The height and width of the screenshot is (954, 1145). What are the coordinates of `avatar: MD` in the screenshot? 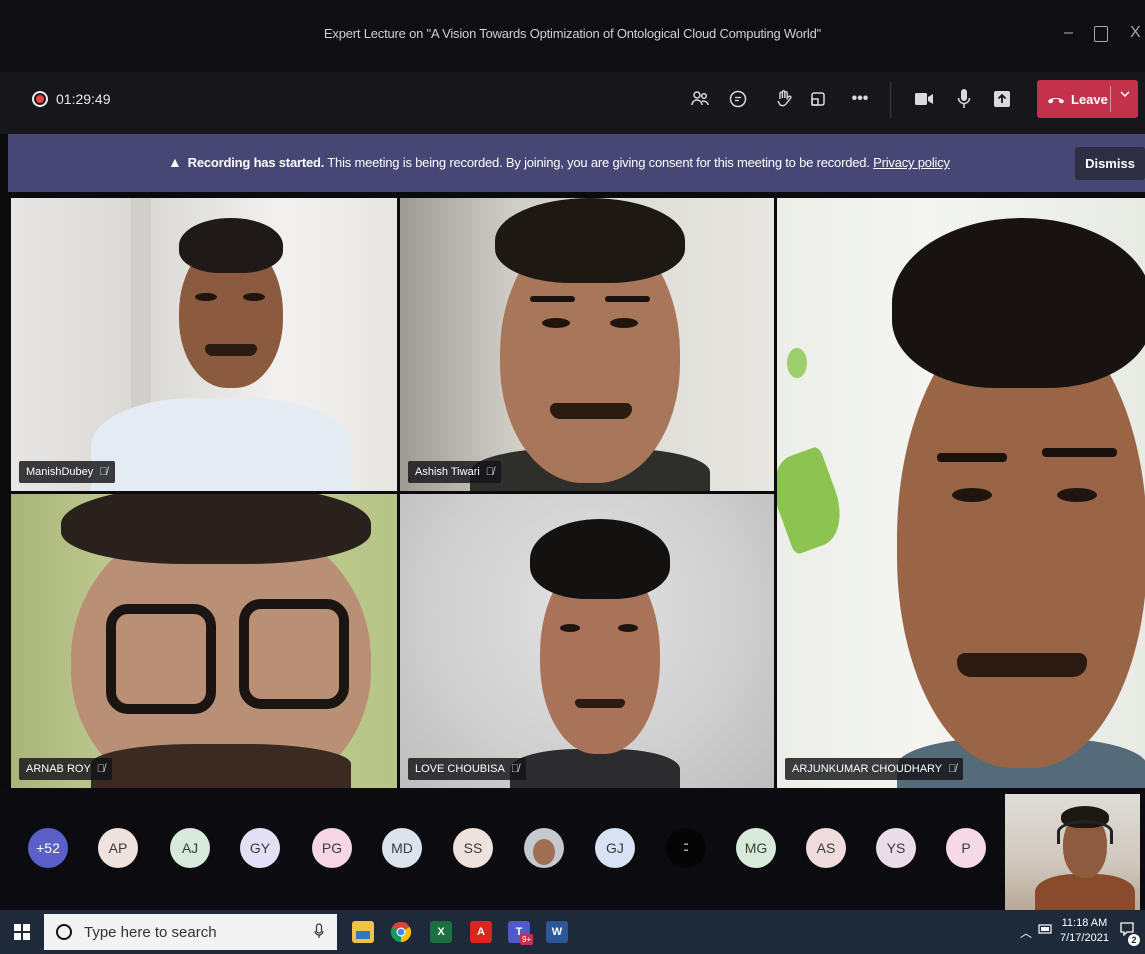 It's located at (402, 848).